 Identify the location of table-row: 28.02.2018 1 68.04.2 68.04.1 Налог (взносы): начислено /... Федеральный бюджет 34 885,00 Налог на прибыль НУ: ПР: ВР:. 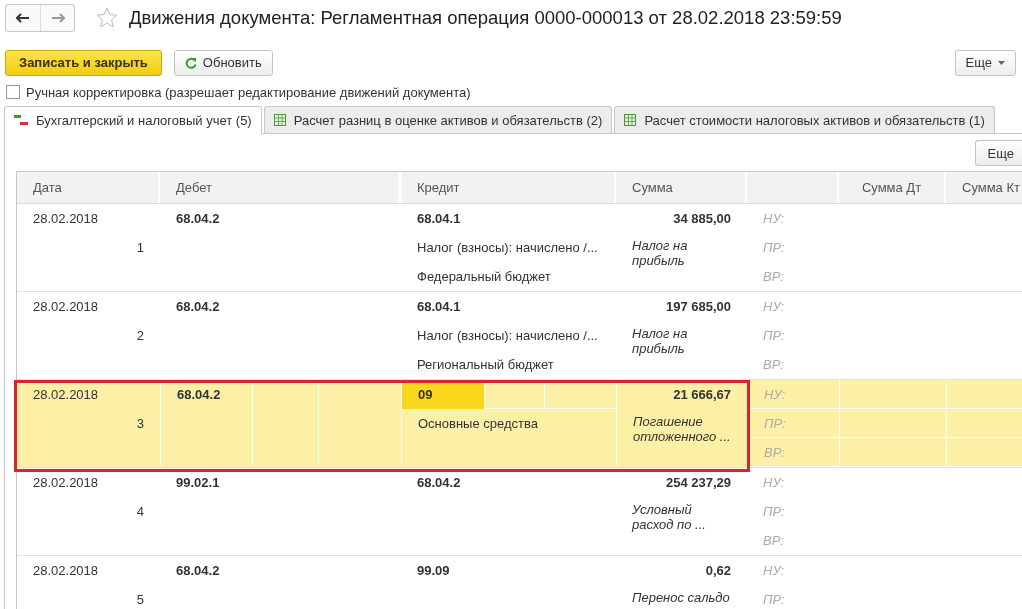
(519, 248).